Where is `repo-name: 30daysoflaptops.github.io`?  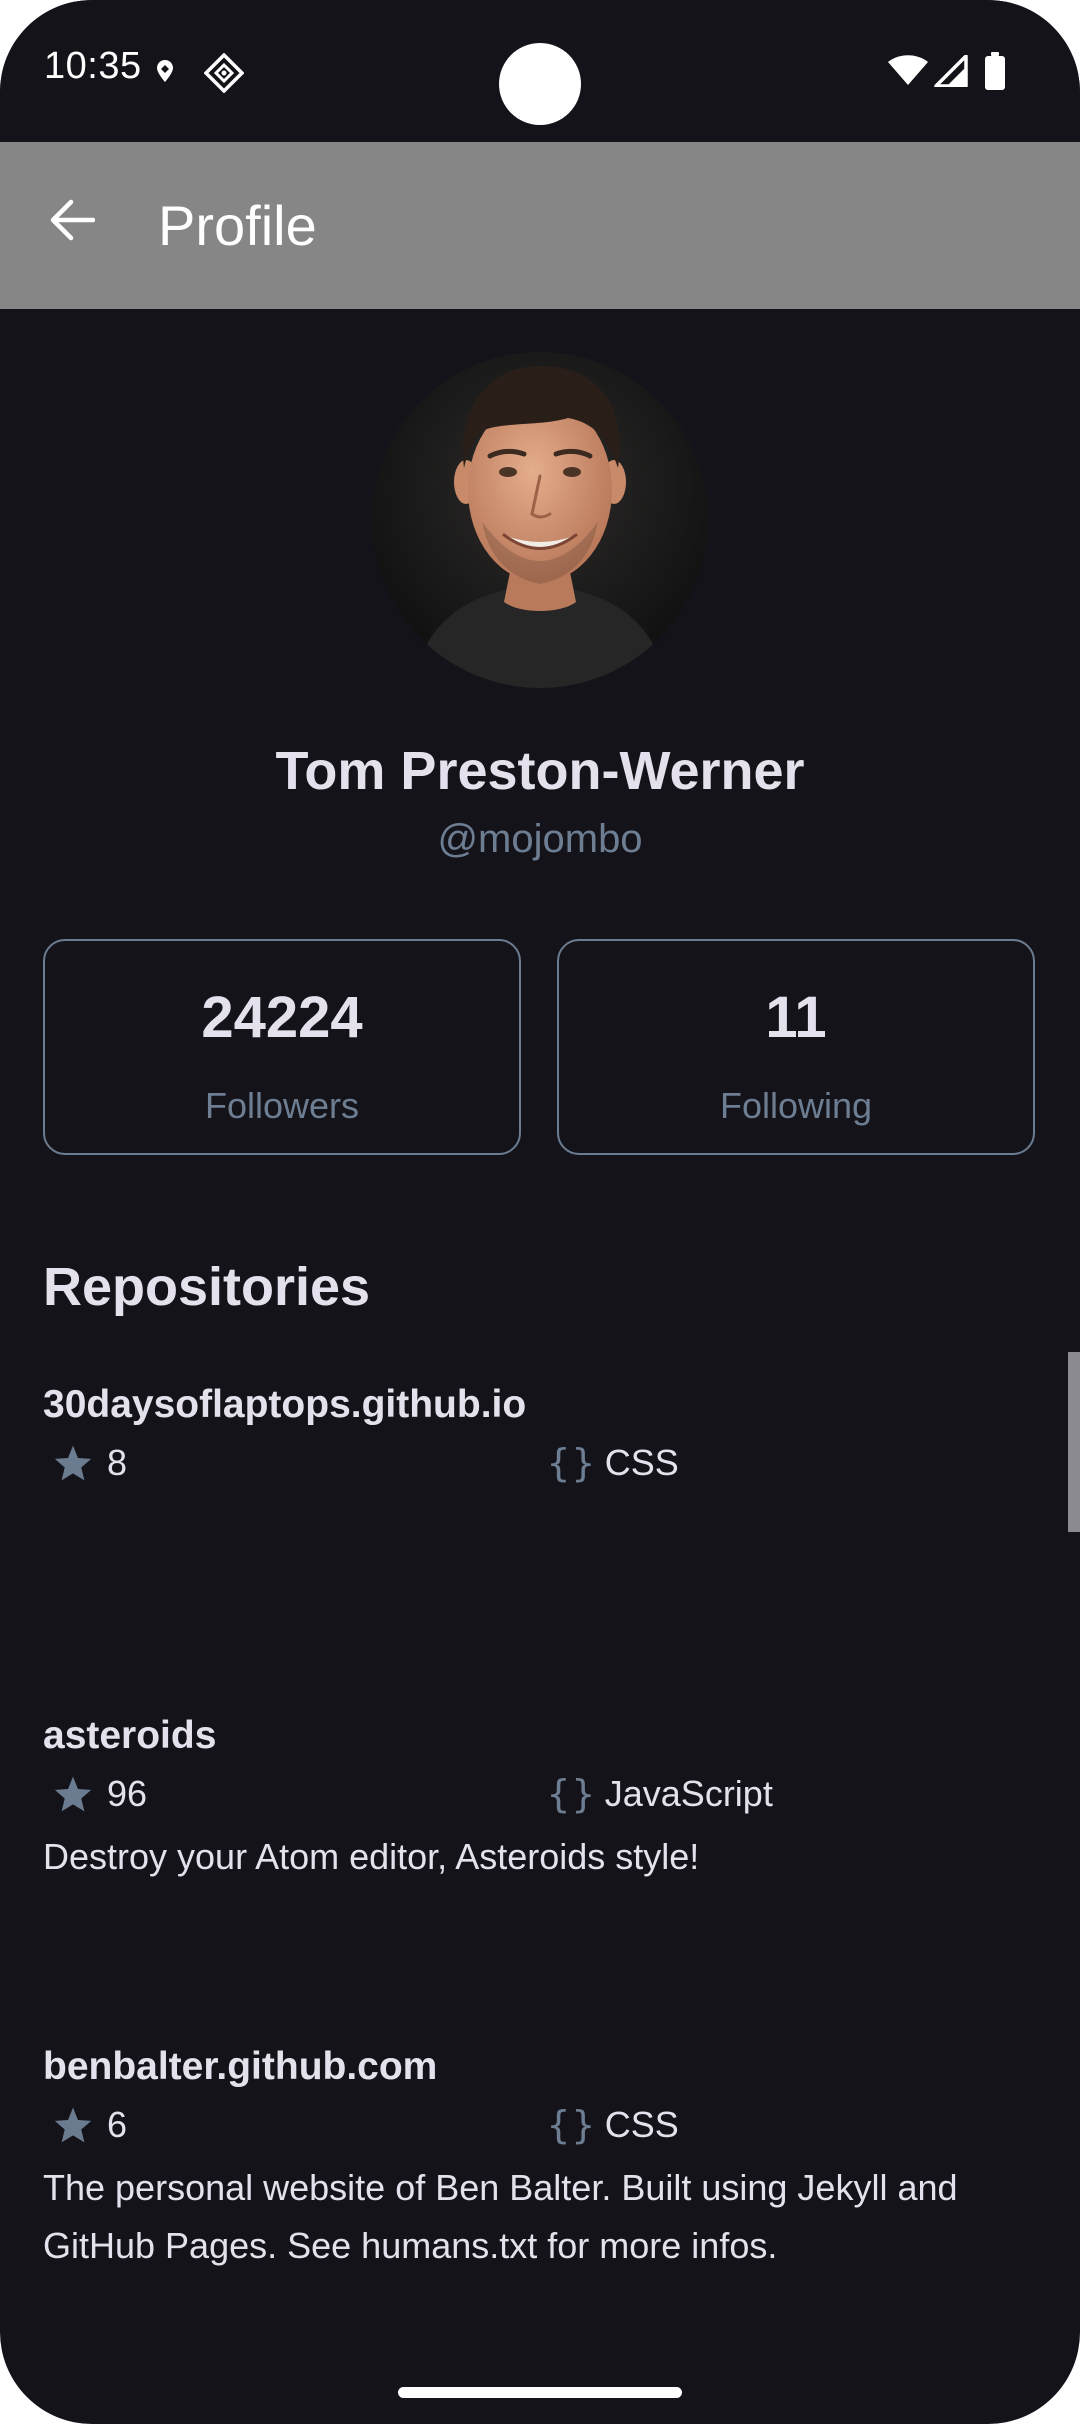 repo-name: 30daysoflaptops.github.io is located at coordinates (285, 1404).